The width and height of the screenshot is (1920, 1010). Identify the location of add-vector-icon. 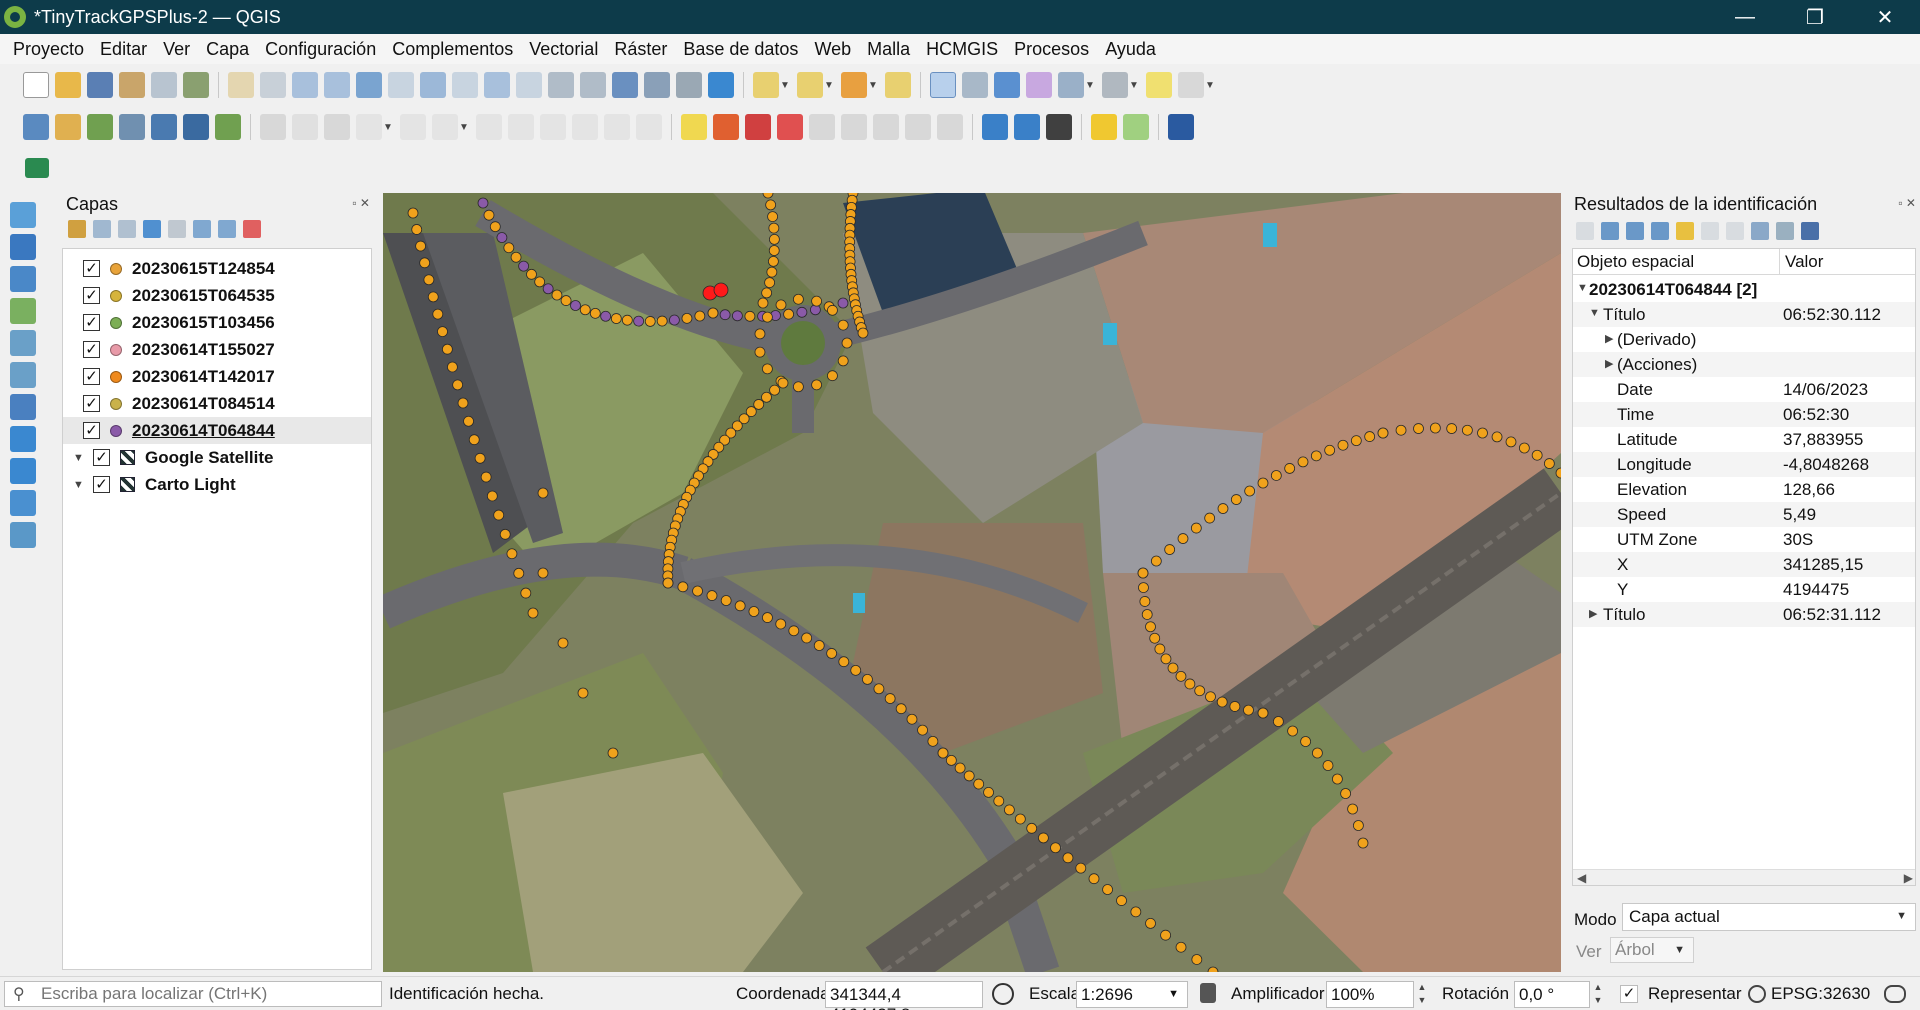
(228, 127).